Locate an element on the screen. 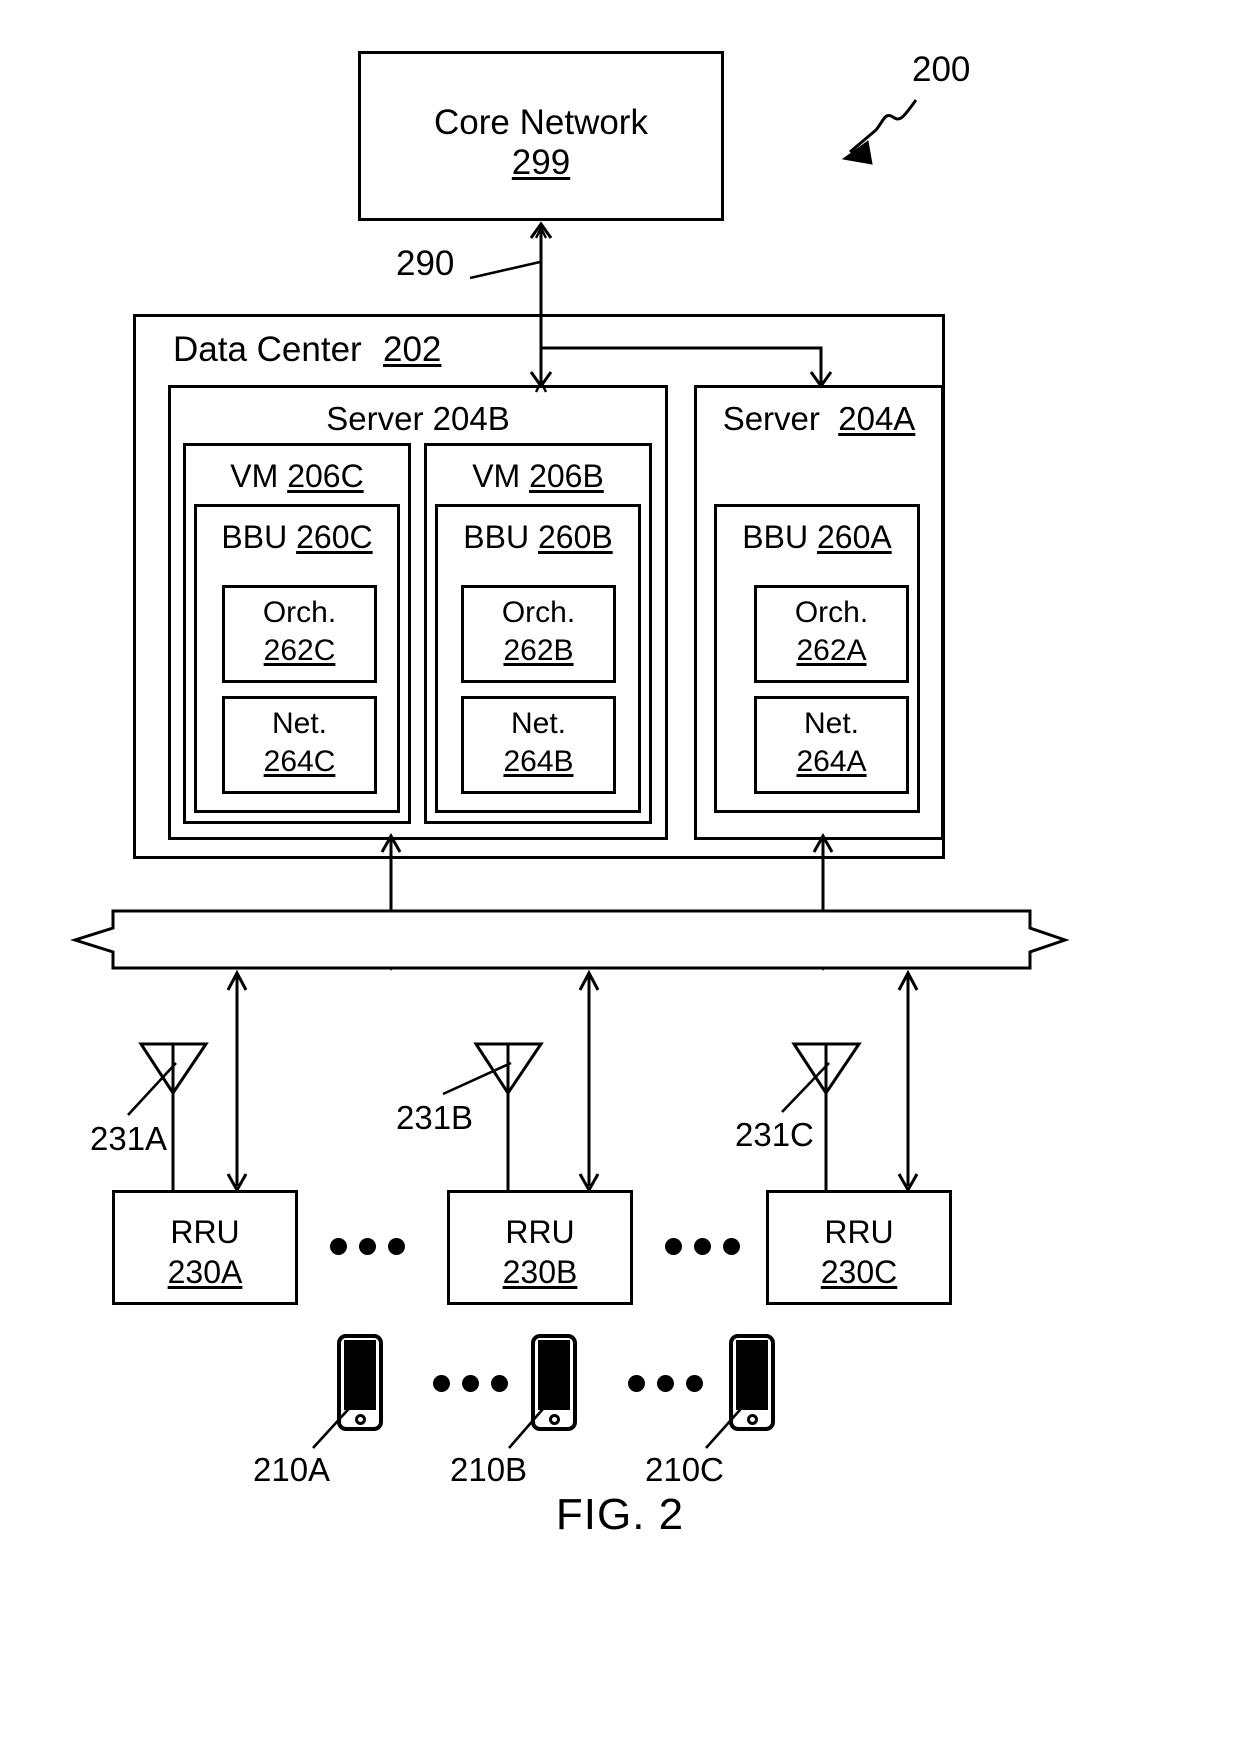 Image resolution: width=1240 pixels, height=1742 pixels. server-204a-title: Server 204A is located at coordinates (819, 419).